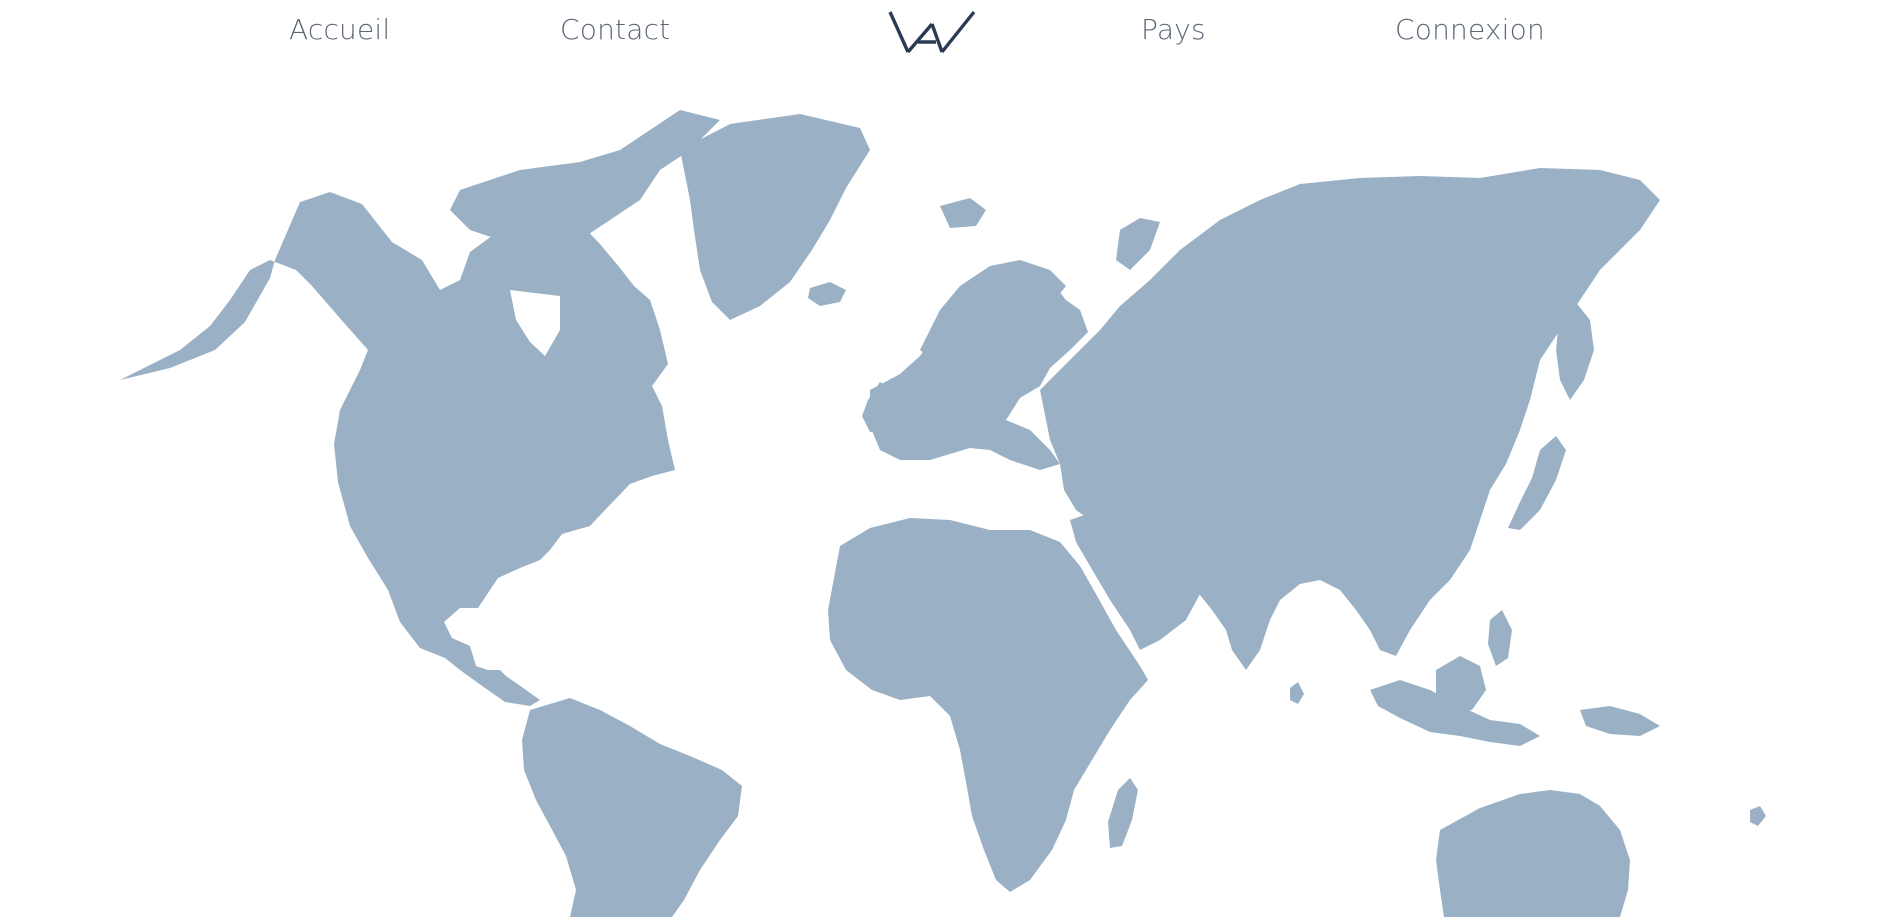  I want to click on nav-link-contact: Contact, so click(615, 30).